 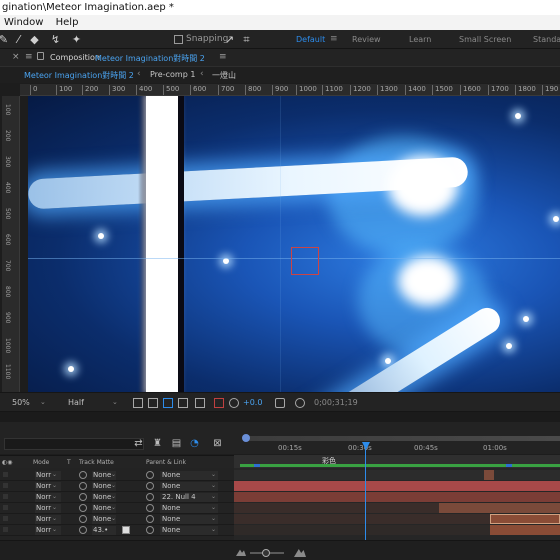 I want to click on tab-menu-icon: ≡, so click(x=223, y=57).